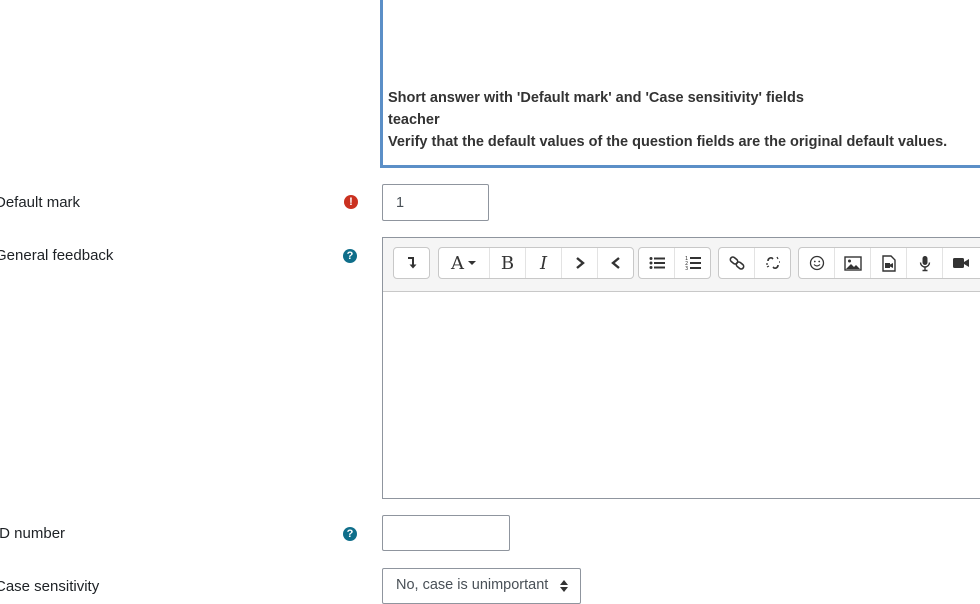 The height and width of the screenshot is (604, 980). I want to click on media-icon, so click(889, 263).